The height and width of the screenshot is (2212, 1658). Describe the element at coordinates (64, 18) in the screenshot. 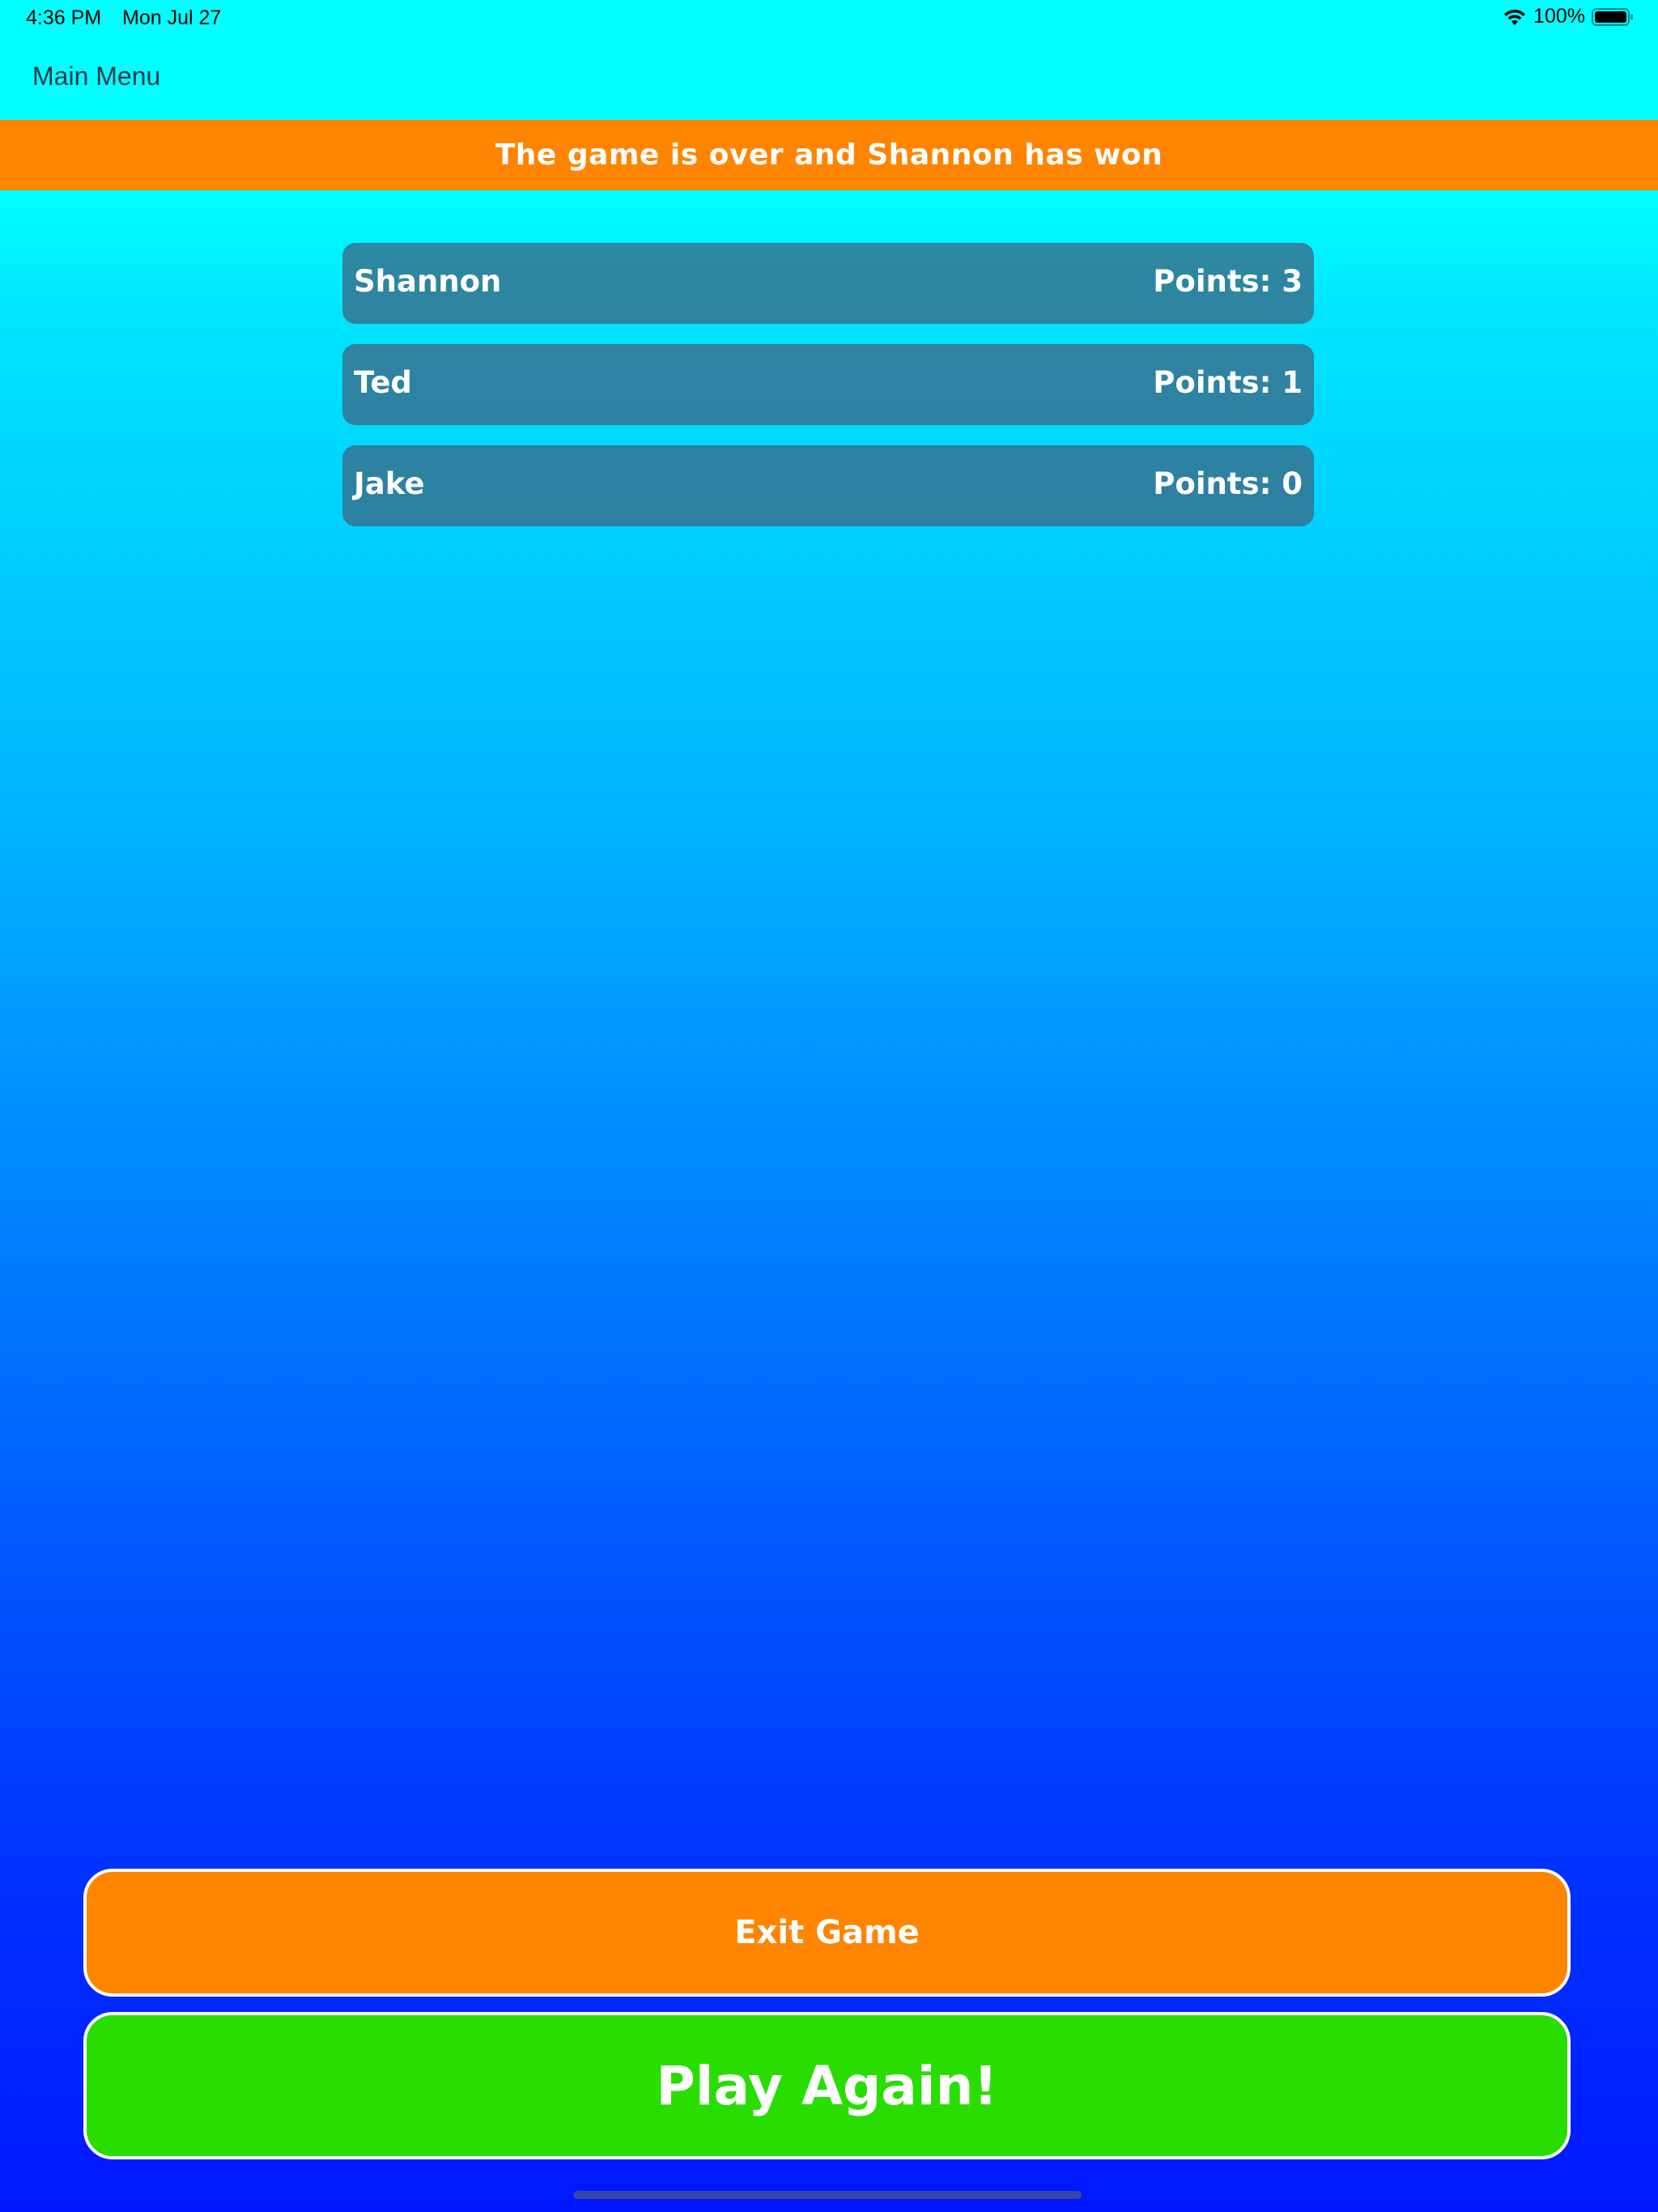

I see `status-time: 4:36 PM` at that location.